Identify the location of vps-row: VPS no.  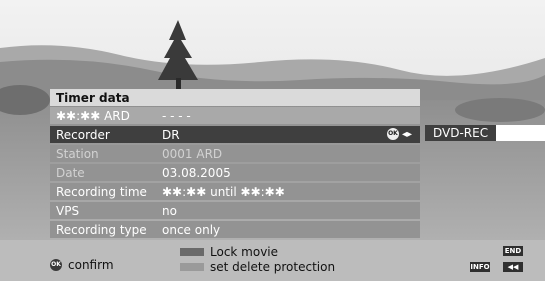
(235, 210).